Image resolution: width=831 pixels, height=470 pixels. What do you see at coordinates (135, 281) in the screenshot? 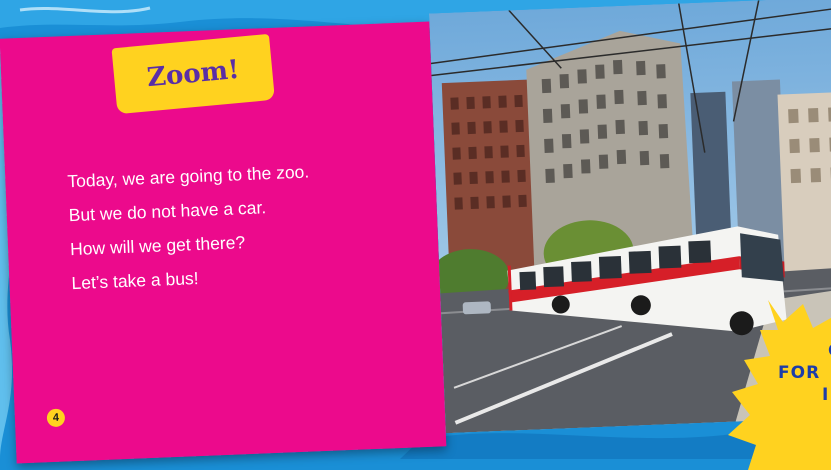
I see `story-line: Let’s take a bus!` at bounding box center [135, 281].